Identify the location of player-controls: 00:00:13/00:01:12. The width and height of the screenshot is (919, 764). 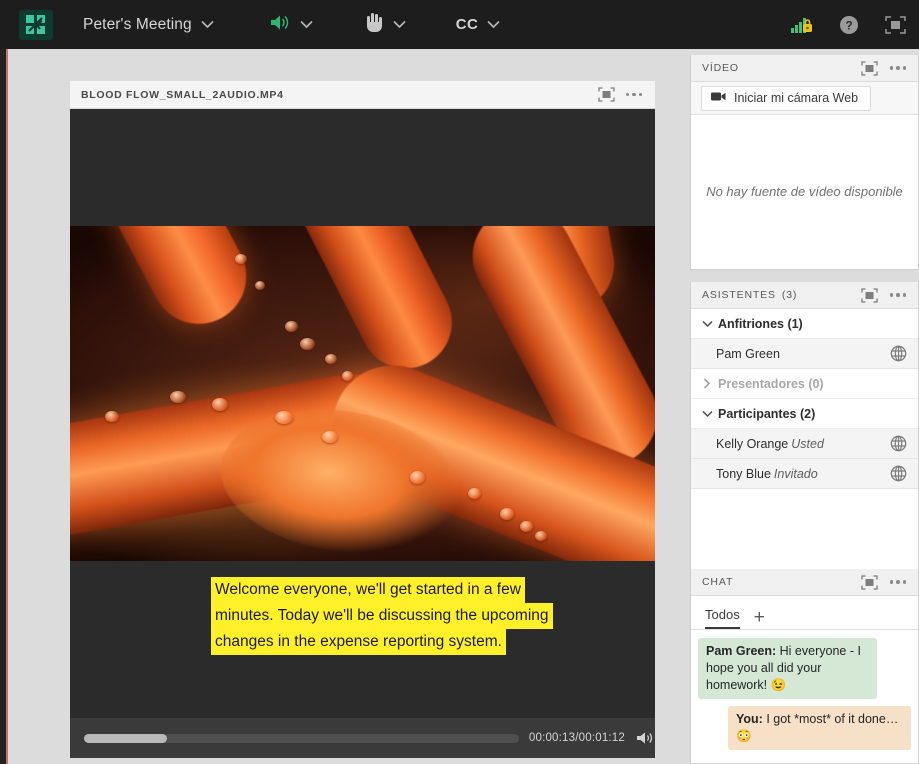
(362, 738).